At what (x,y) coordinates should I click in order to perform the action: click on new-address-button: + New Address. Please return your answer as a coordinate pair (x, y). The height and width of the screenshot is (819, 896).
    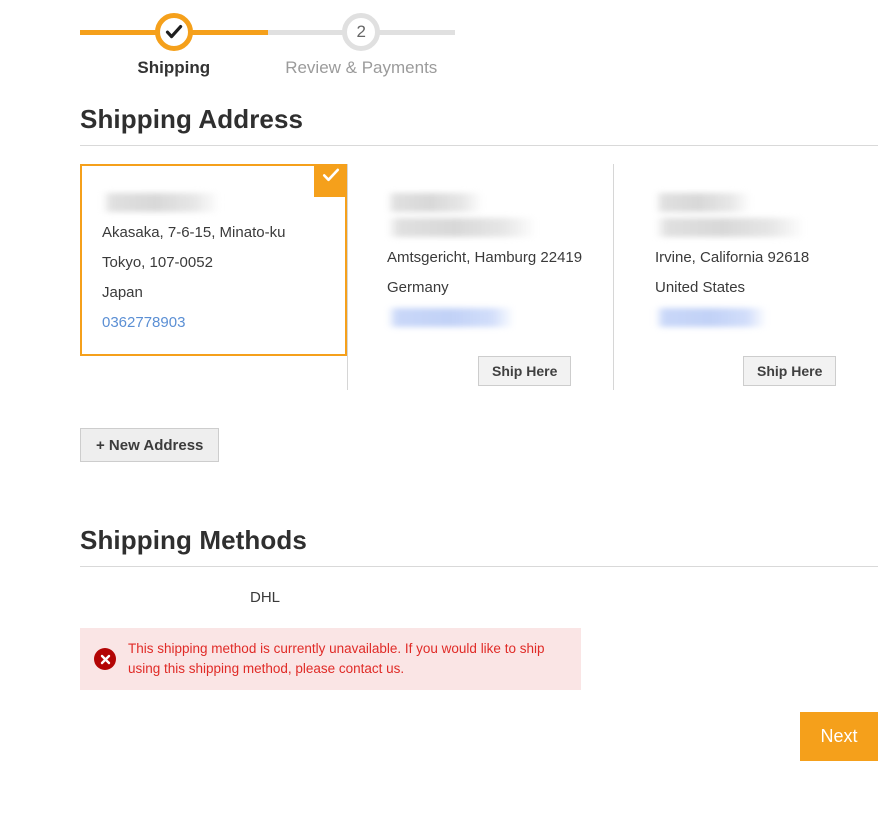
    Looking at the image, I should click on (150, 445).